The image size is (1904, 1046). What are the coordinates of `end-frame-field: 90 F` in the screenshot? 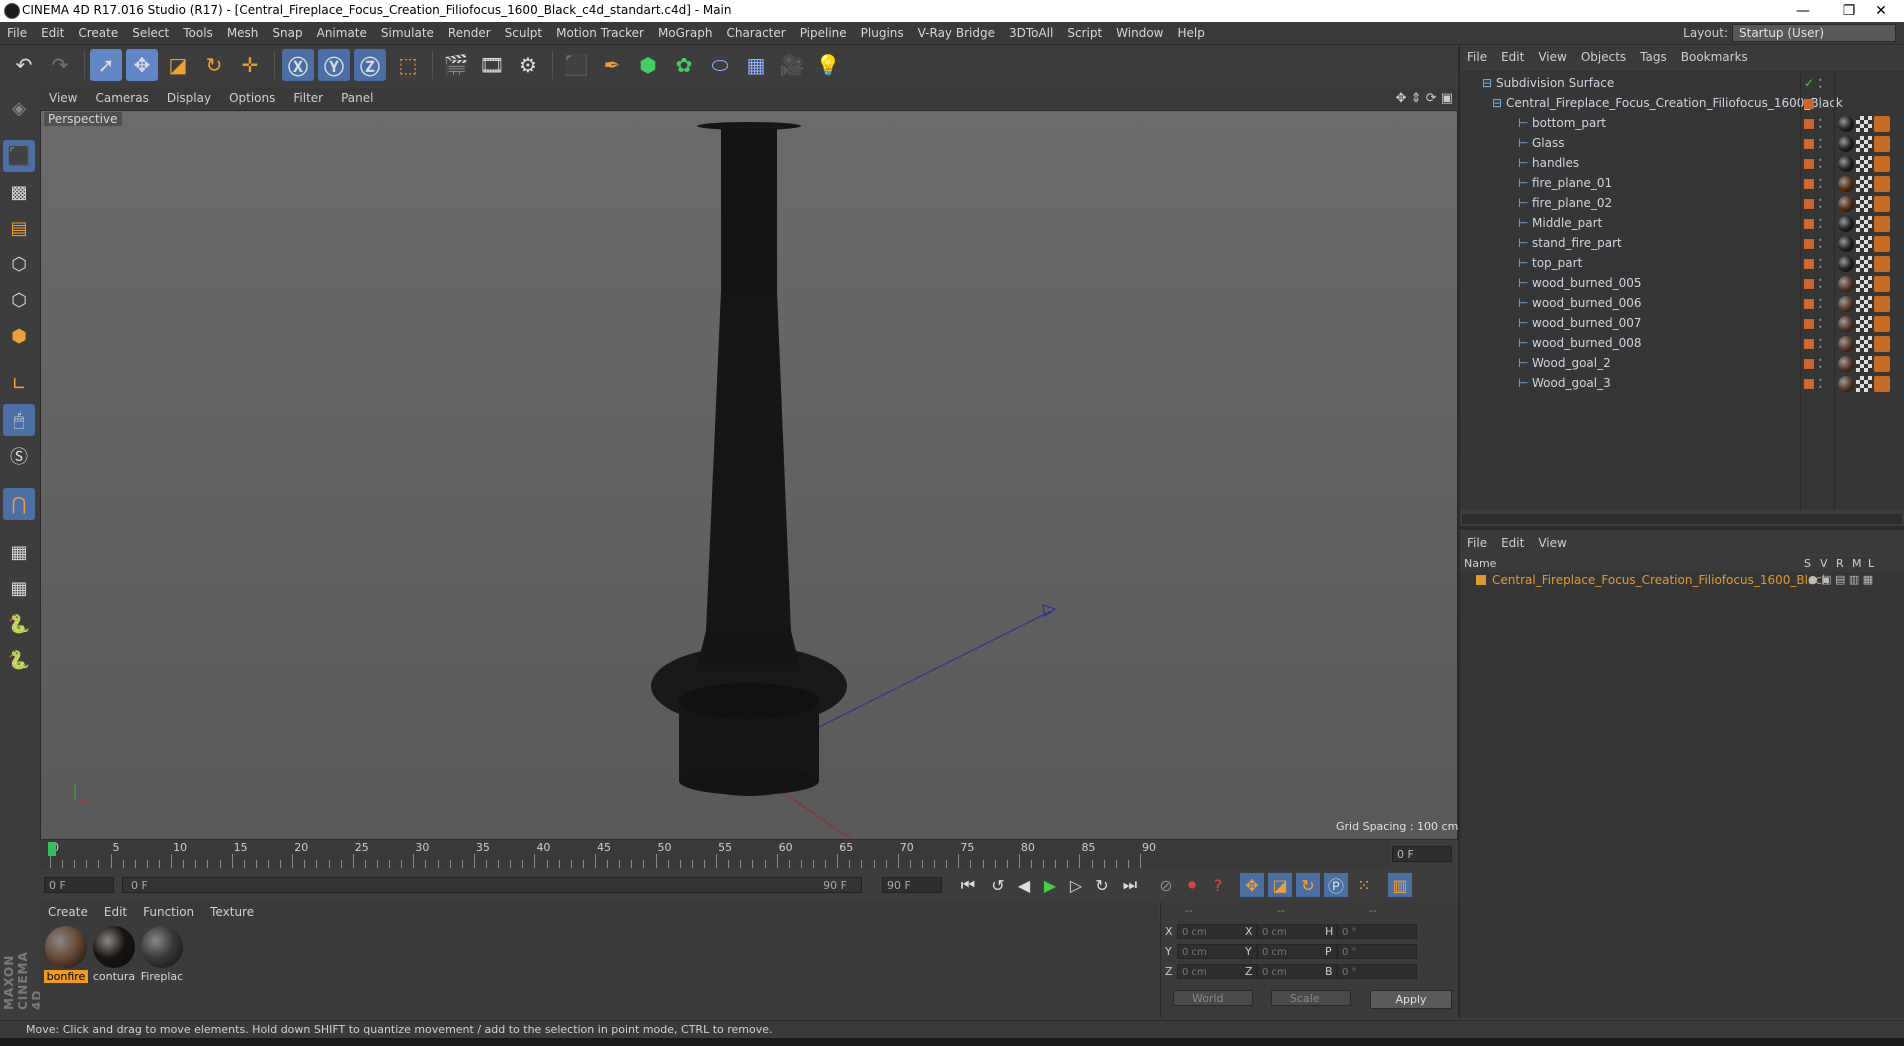 It's located at (912, 885).